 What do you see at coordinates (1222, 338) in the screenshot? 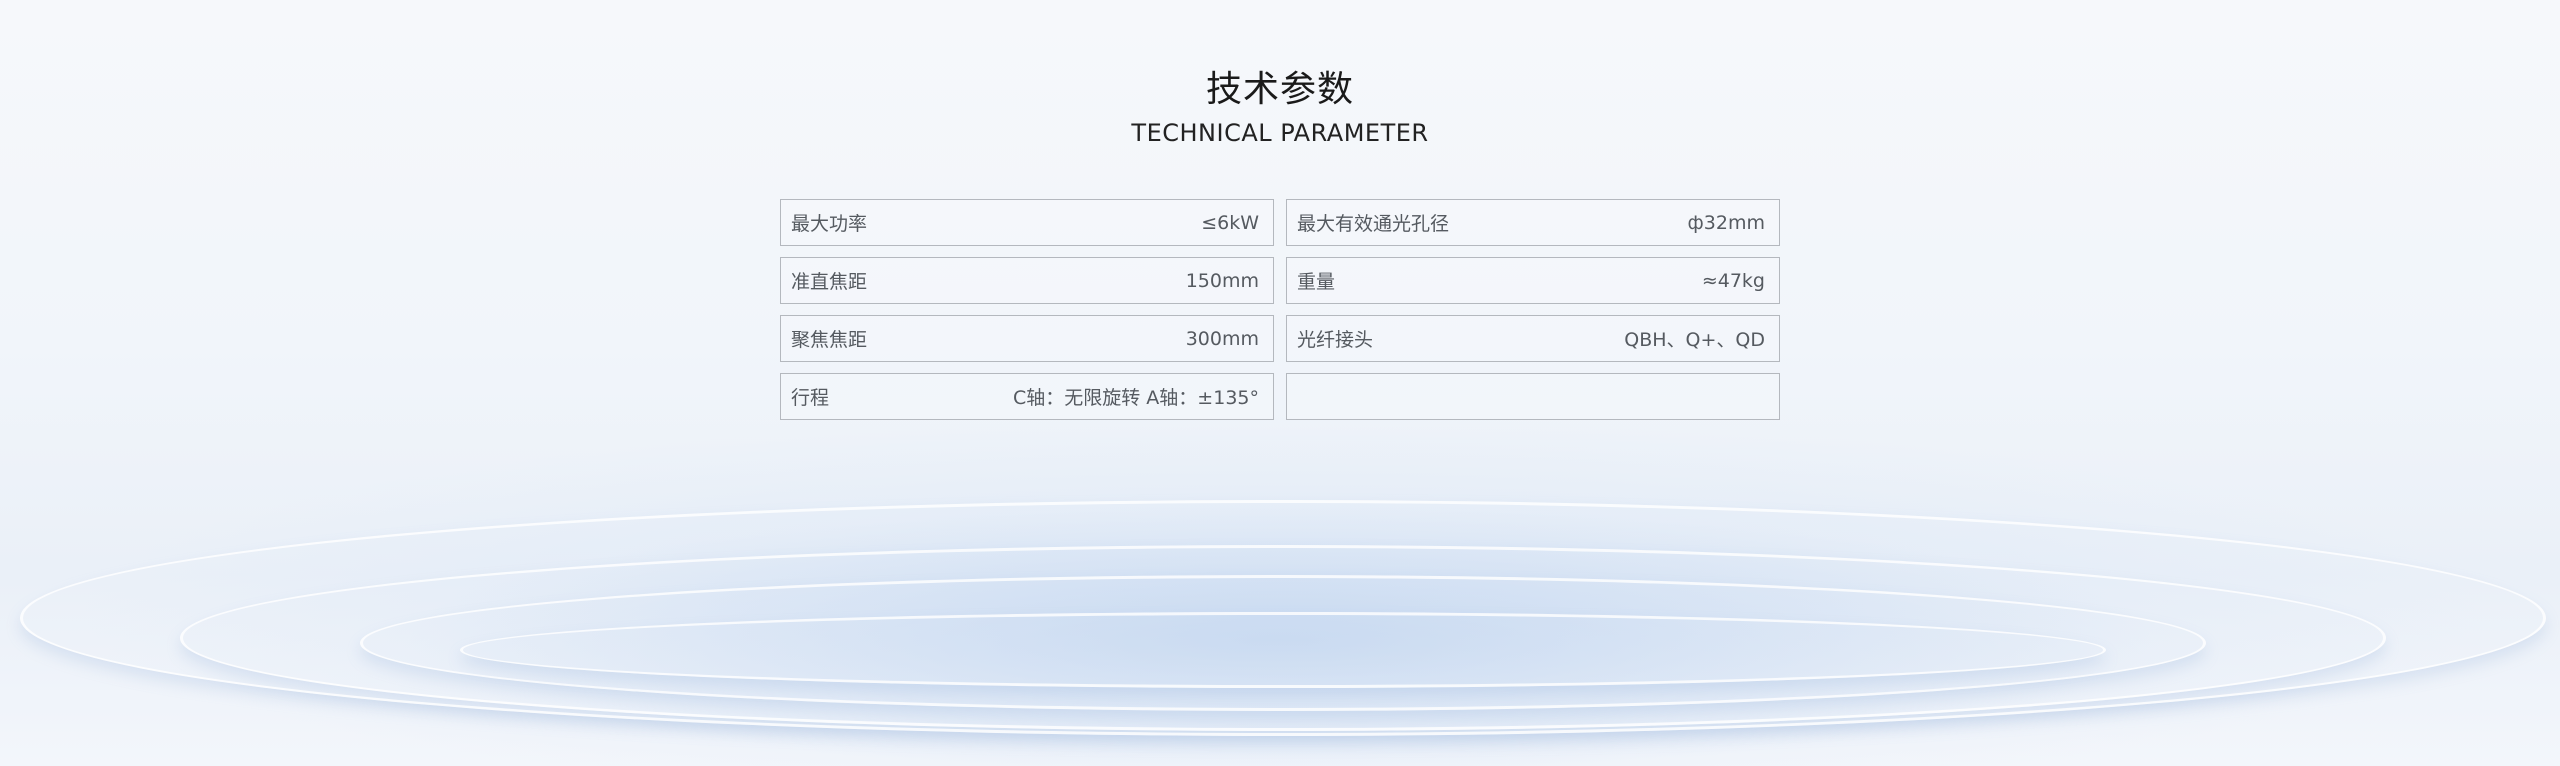
I see `param-value: 300mm` at bounding box center [1222, 338].